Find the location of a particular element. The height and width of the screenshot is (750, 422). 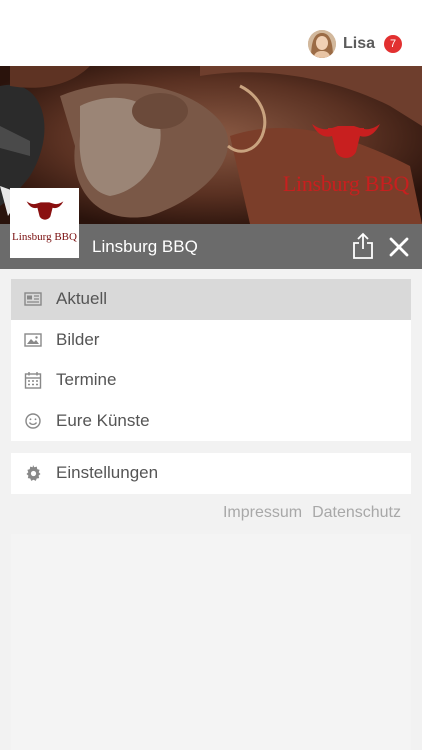

menu-item-label: Aktuell is located at coordinates (82, 298).